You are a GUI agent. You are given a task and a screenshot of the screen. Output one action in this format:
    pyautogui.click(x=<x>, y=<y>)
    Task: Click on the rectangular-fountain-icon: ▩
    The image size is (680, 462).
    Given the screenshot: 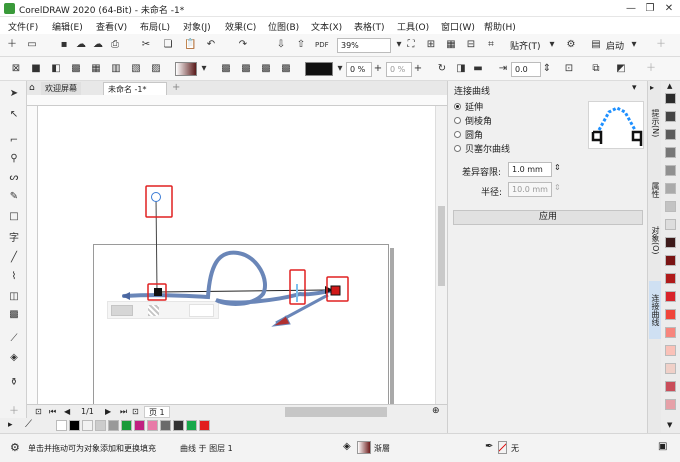 What is the action you would take?
    pyautogui.click(x=286, y=69)
    